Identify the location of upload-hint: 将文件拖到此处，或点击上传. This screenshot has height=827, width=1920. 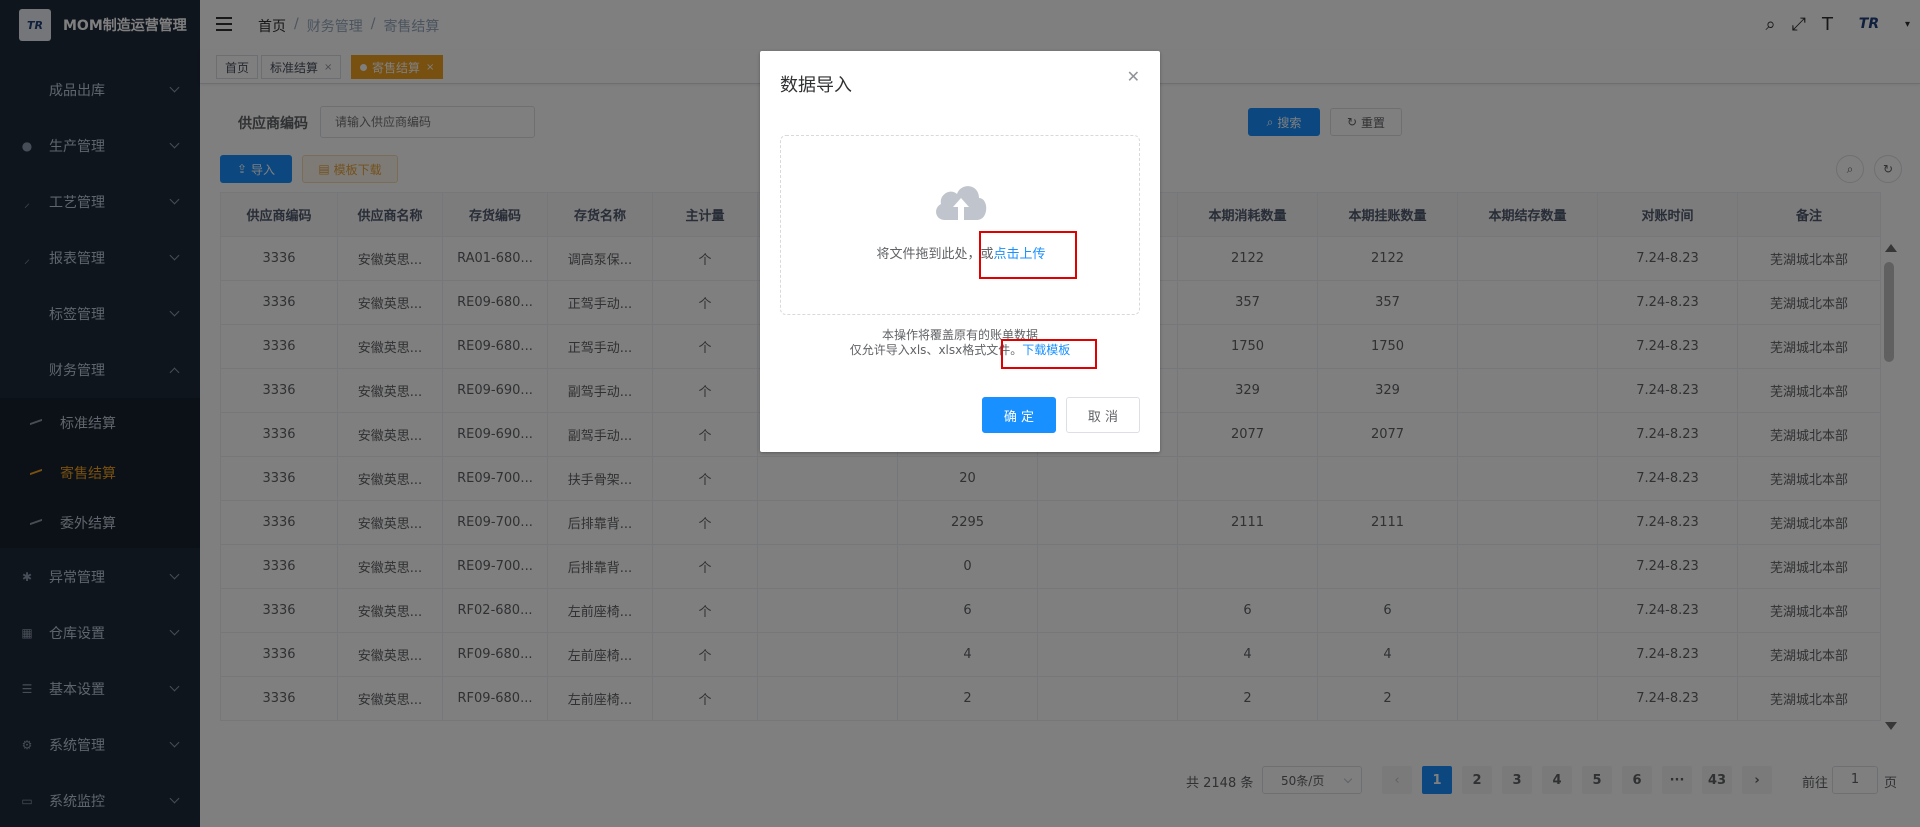
(961, 252).